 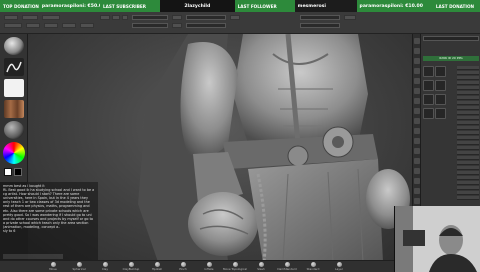 What do you see at coordinates (14, 153) in the screenshot?
I see `color-picker-wheel` at bounding box center [14, 153].